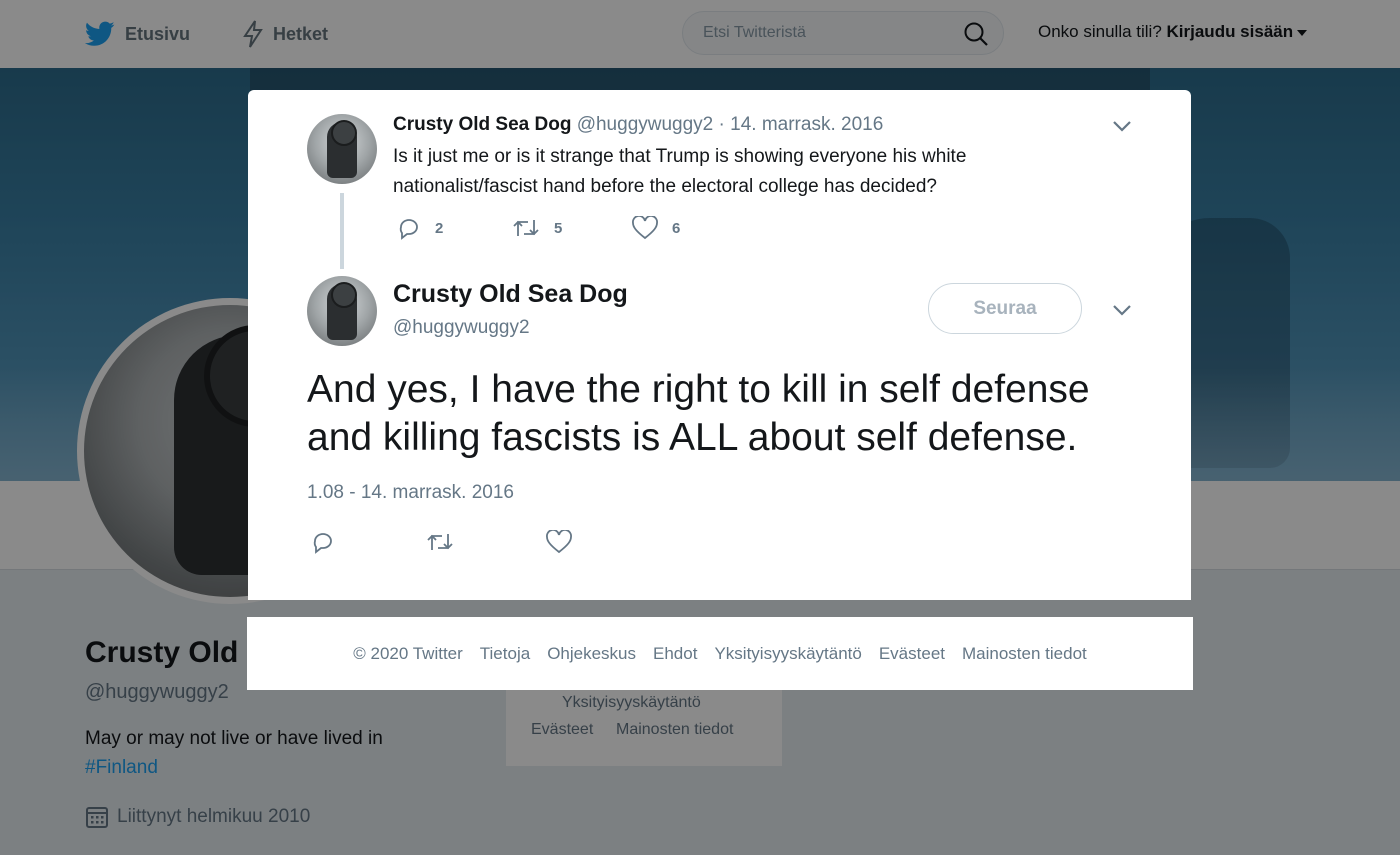 This screenshot has height=855, width=1400. I want to click on follow-button: Seuraa, so click(1005, 308).